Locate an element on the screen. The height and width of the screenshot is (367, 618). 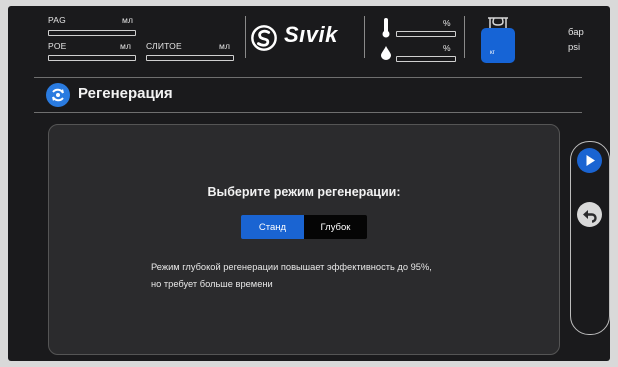
back-button is located at coordinates (589, 214).